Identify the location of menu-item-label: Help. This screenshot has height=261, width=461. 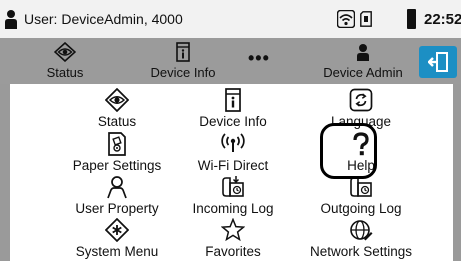
(361, 165).